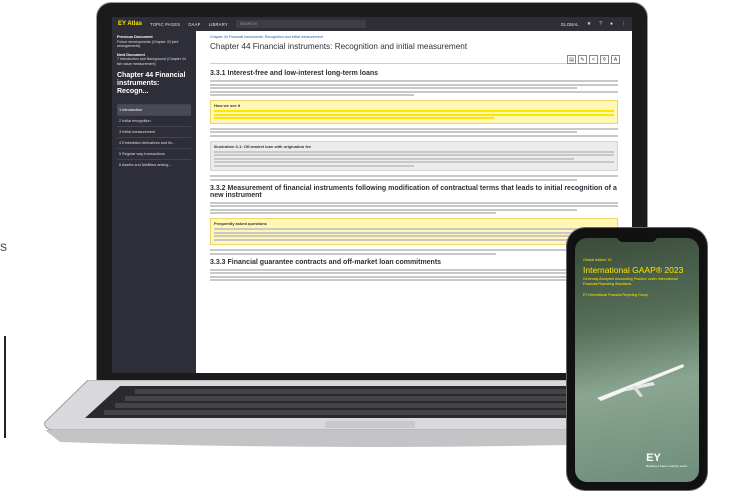 The image size is (729, 502). What do you see at coordinates (218, 24) in the screenshot?
I see `nav-library: LIBRARY` at bounding box center [218, 24].